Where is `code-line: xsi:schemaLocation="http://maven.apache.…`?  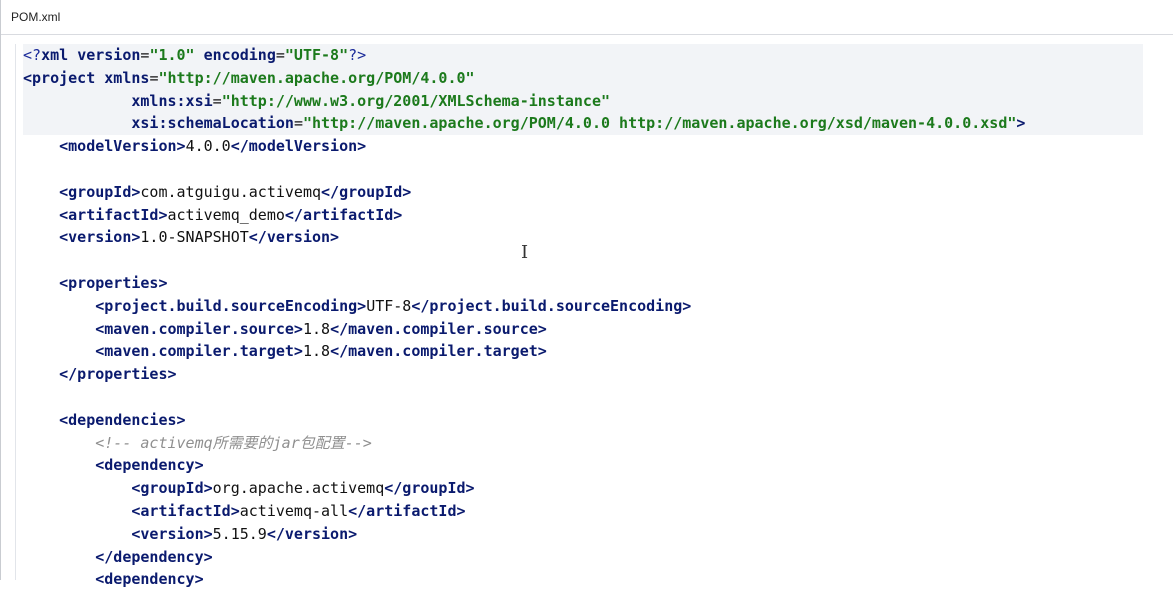
code-line: xsi:schemaLocation="http://maven.apache.… is located at coordinates (583, 124).